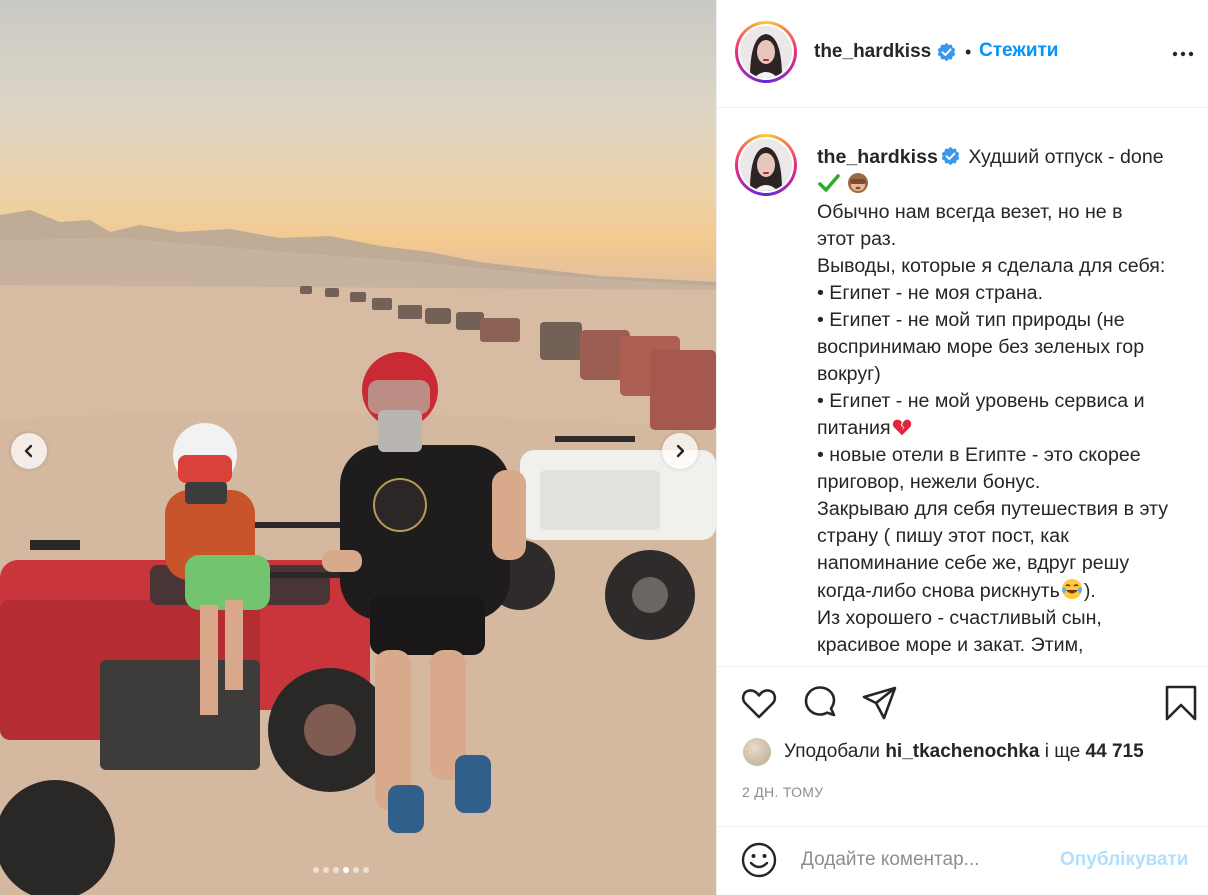 This screenshot has height=895, width=1208. Describe the element at coordinates (346, 870) in the screenshot. I see `carousel-dot-active` at that location.